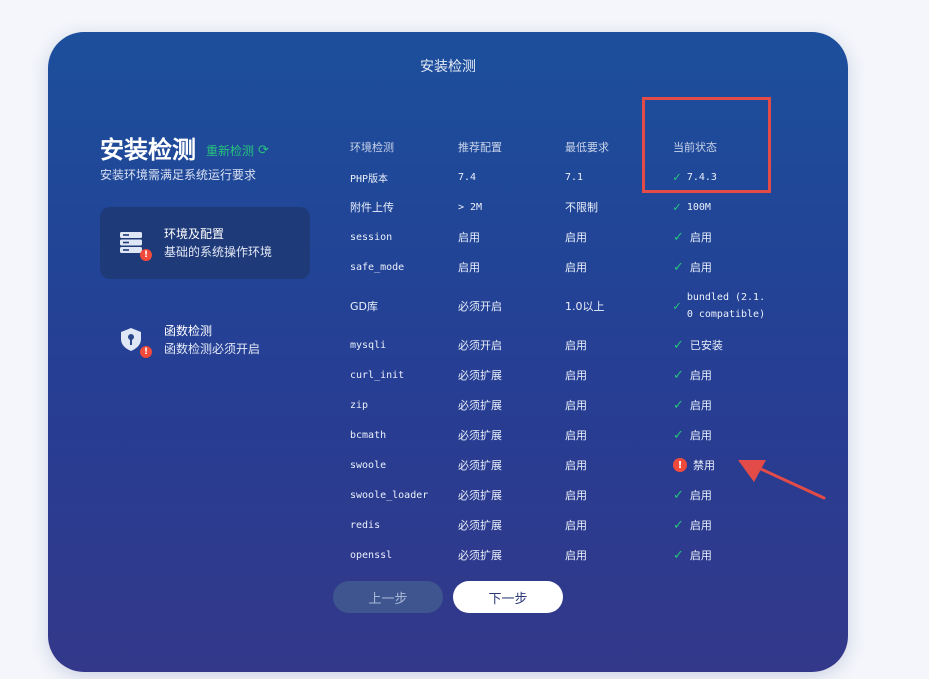  What do you see at coordinates (726, 306) in the screenshot?
I see `status-text: bundled (2.1. 0 compatible)` at bounding box center [726, 306].